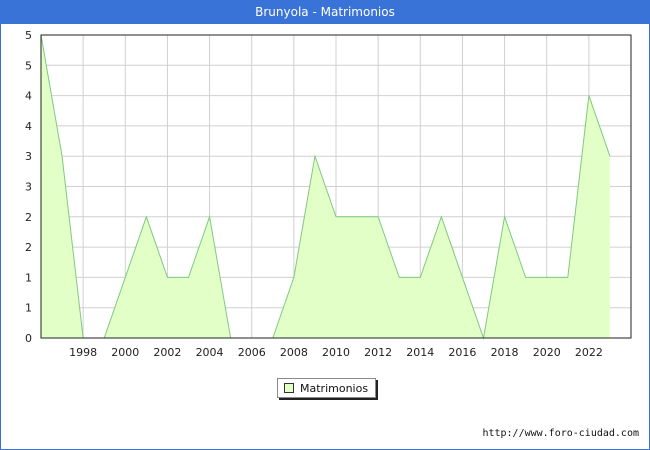 The height and width of the screenshot is (450, 650). Describe the element at coordinates (378, 352) in the screenshot. I see `x-tick-label: 2012` at that location.